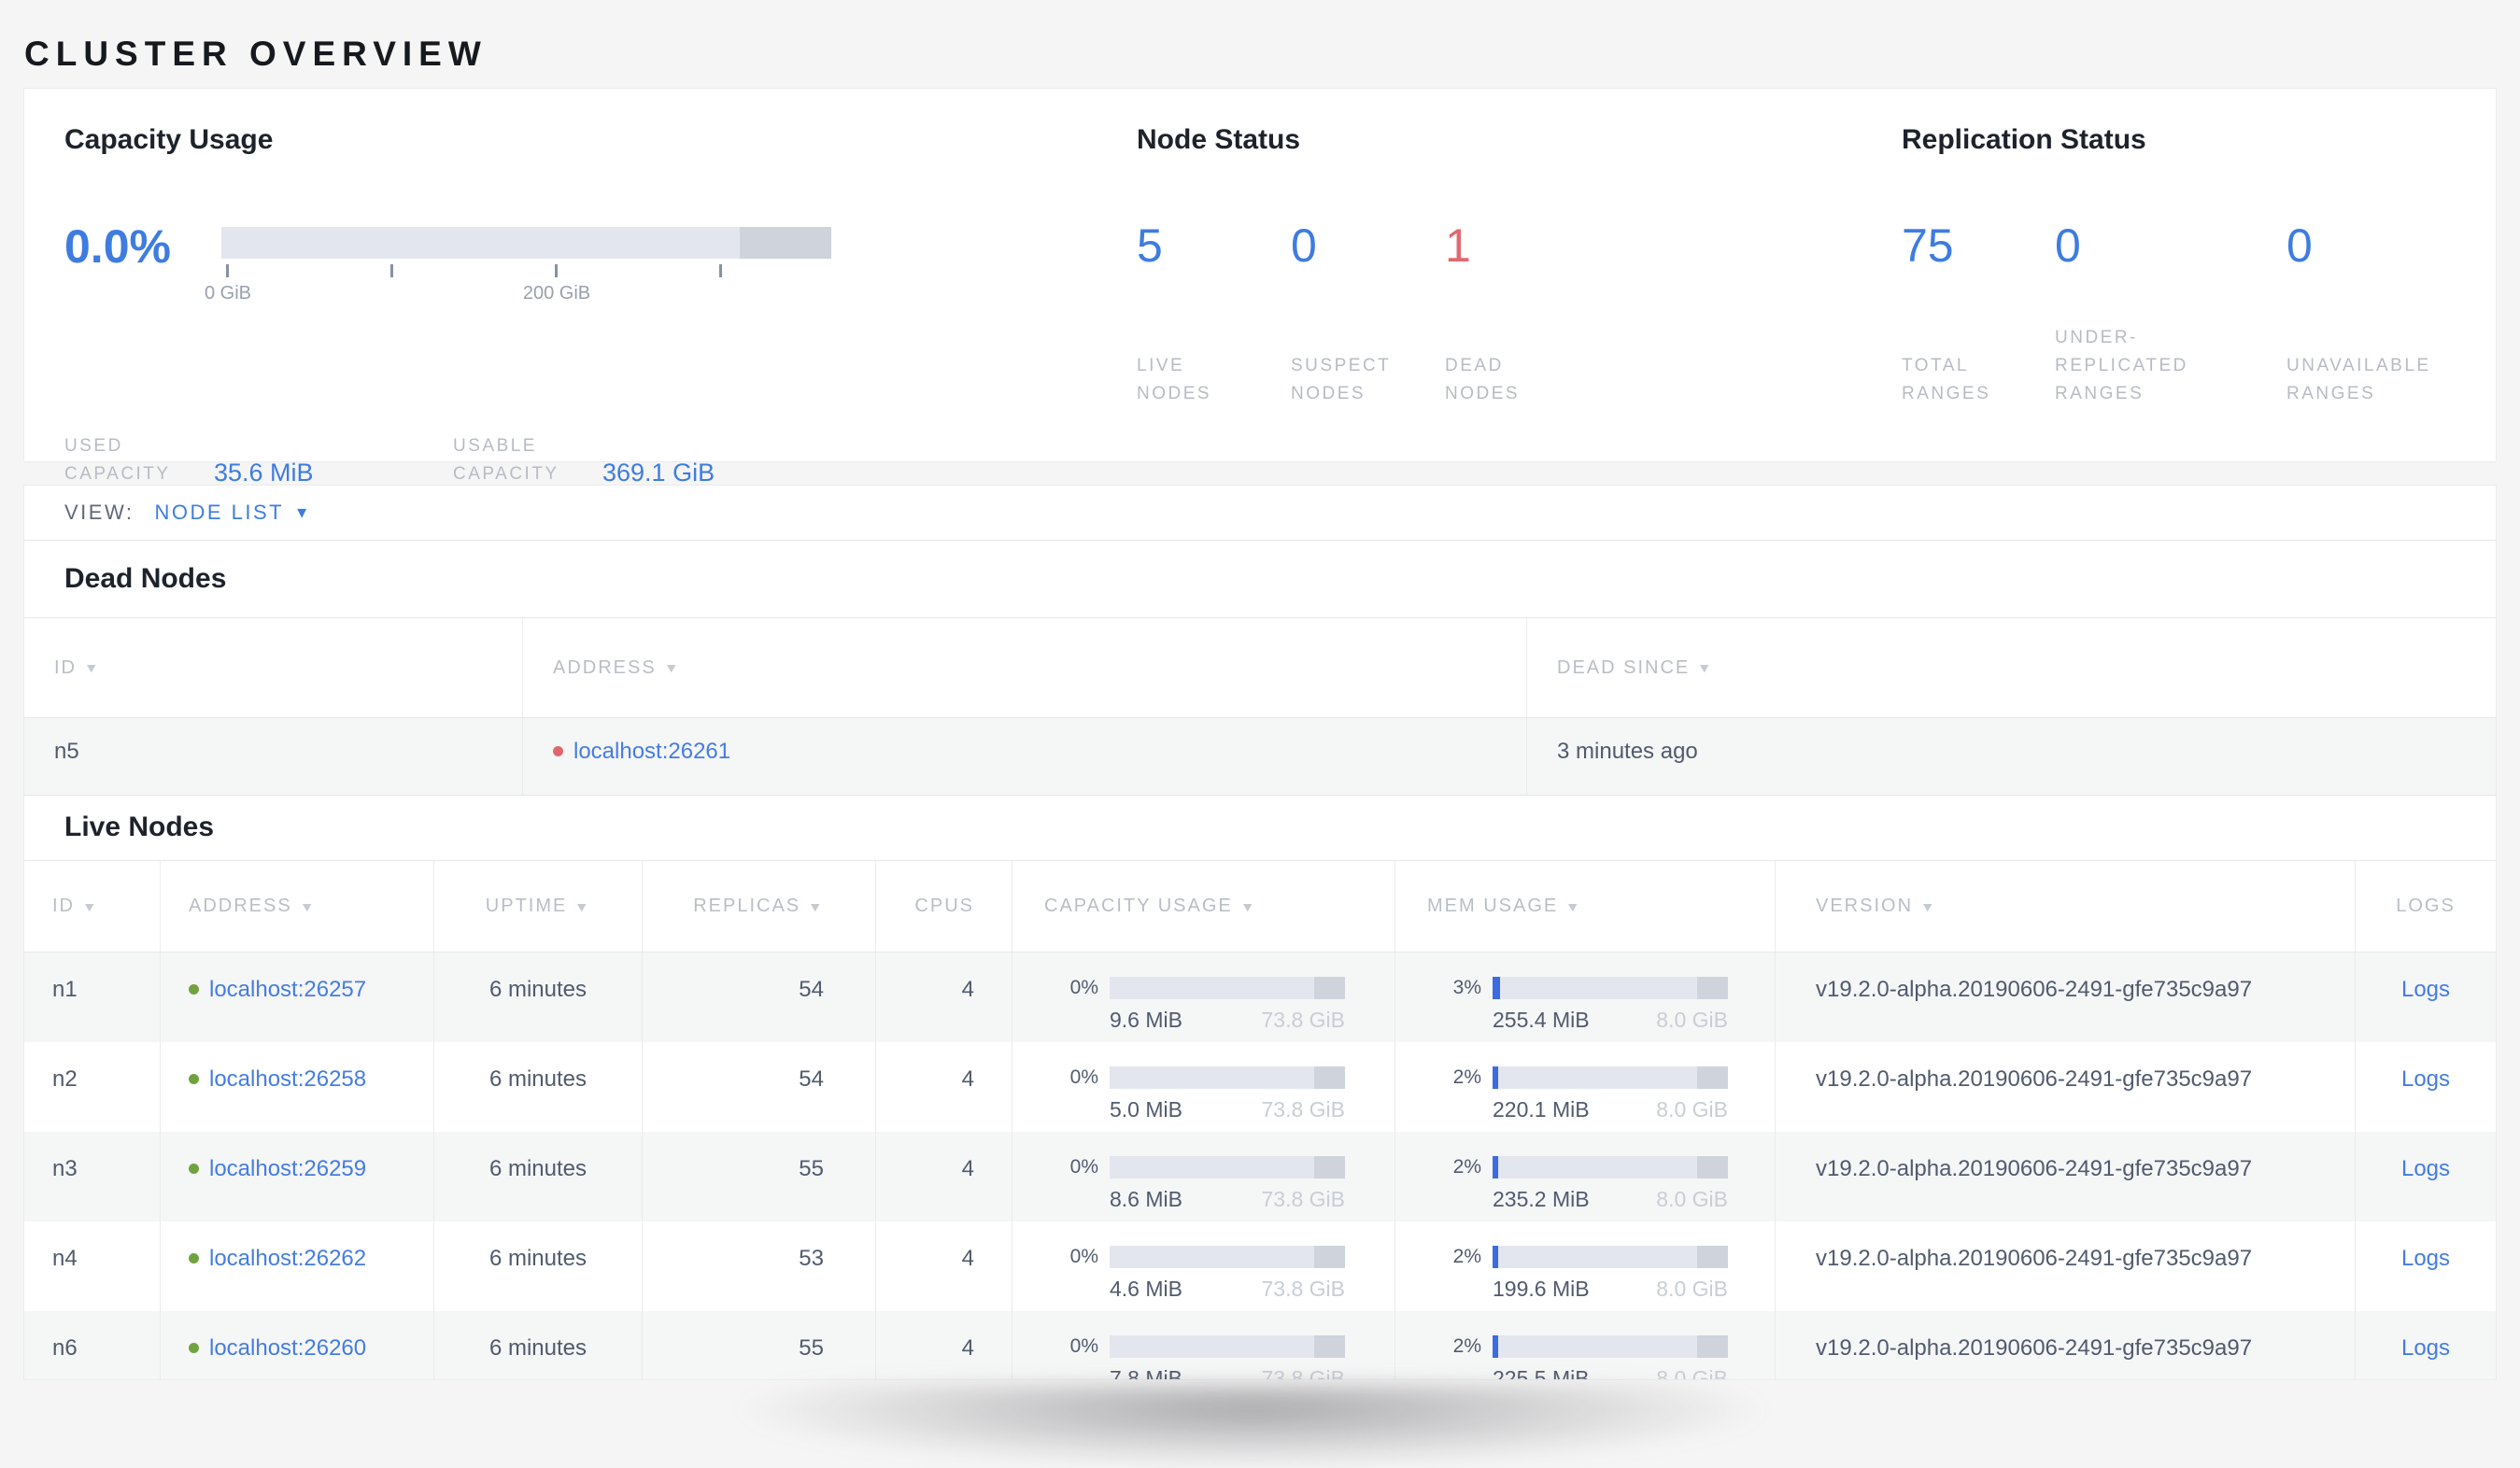 This screenshot has height=1468, width=2520. I want to click on stat-live-nodes: 5 LIVE NODES, so click(1214, 313).